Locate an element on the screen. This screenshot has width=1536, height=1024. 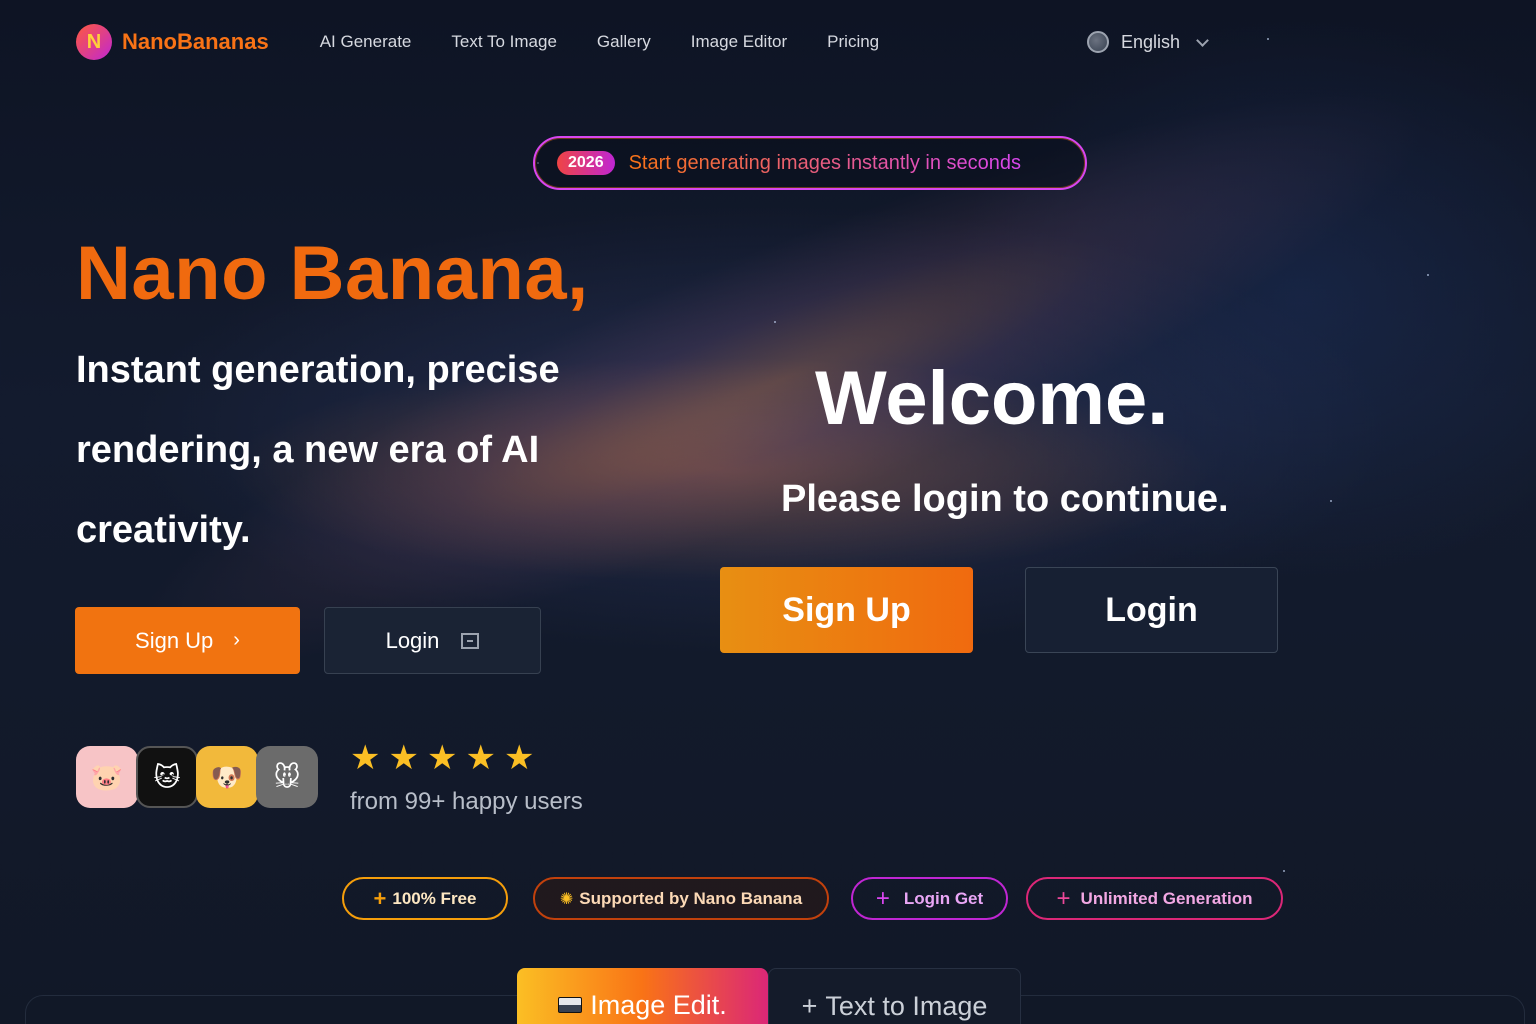
brand-name: NanoBananas is located at coordinates (195, 41).